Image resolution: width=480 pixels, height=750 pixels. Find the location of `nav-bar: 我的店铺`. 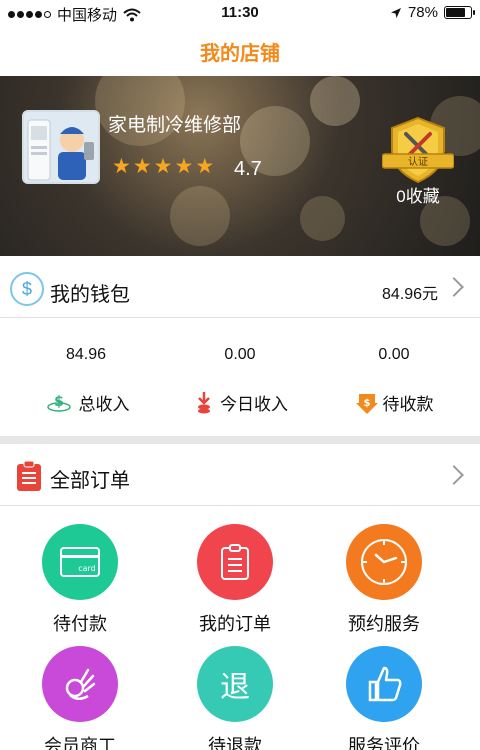

nav-bar: 我的店铺 is located at coordinates (240, 51).